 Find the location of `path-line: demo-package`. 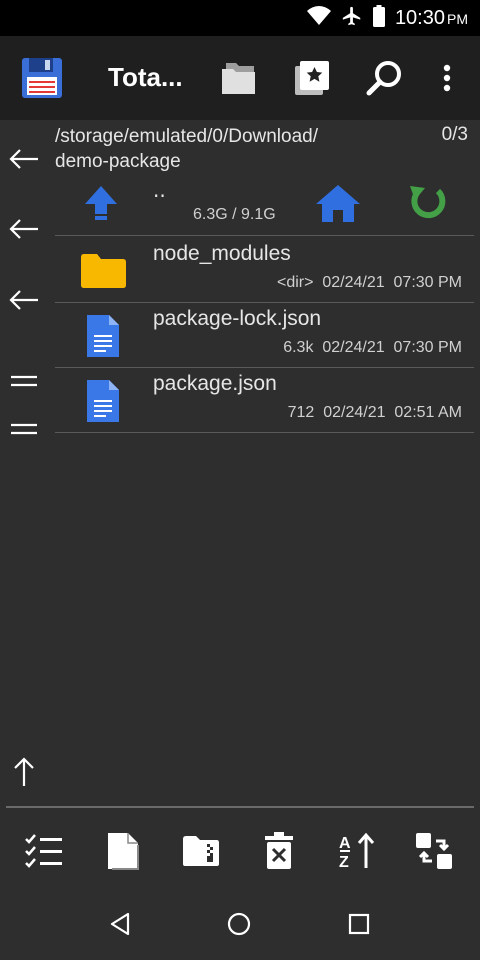

path-line: demo-package is located at coordinates (118, 161).